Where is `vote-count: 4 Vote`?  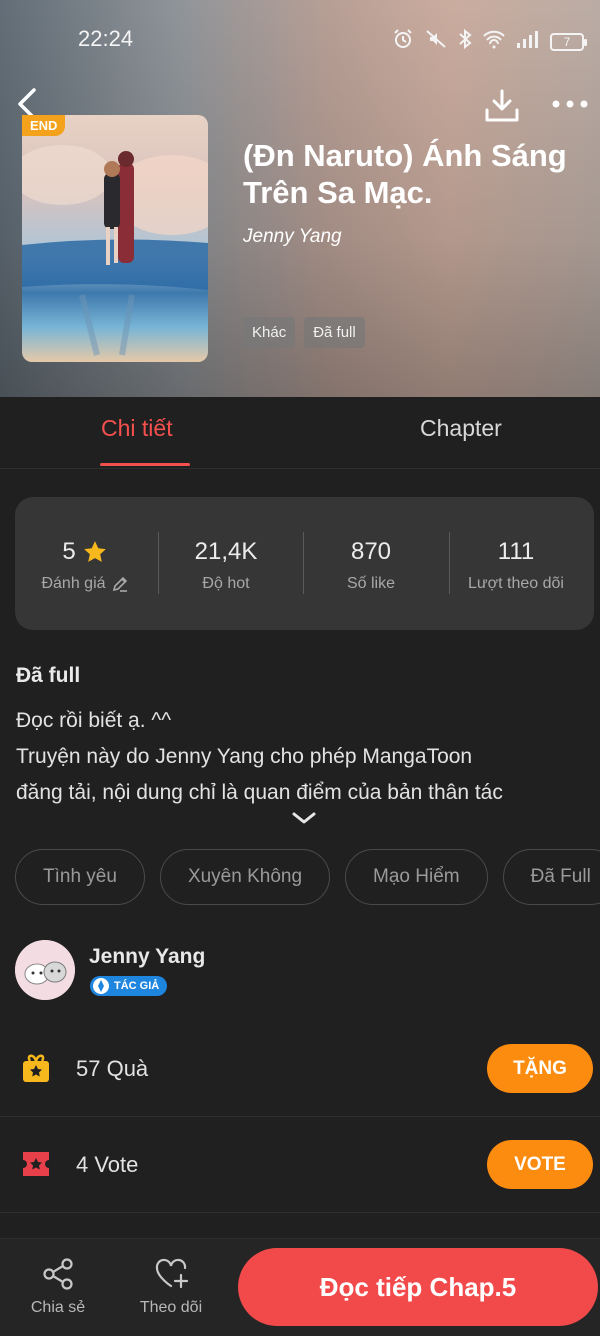 vote-count: 4 Vote is located at coordinates (107, 1164).